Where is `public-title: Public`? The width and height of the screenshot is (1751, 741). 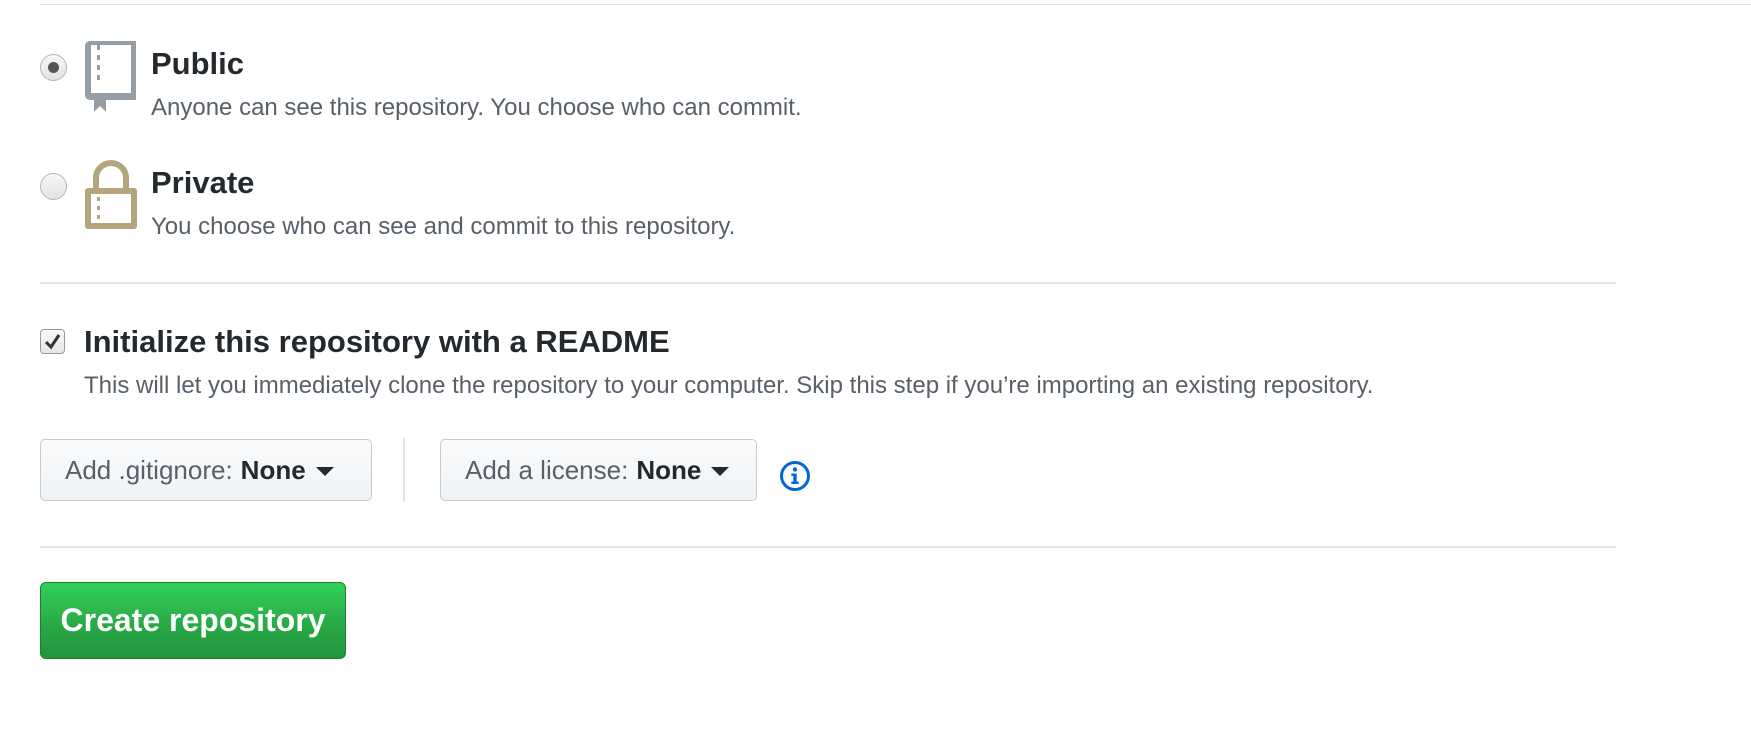
public-title: Public is located at coordinates (198, 63).